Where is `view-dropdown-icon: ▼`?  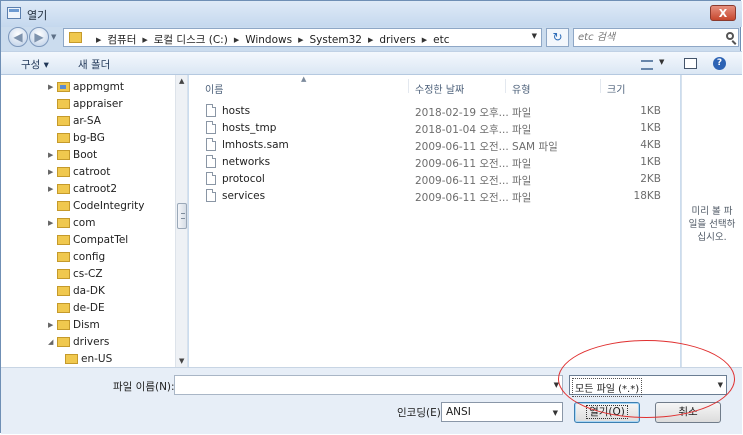 view-dropdown-icon: ▼ is located at coordinates (661, 62).